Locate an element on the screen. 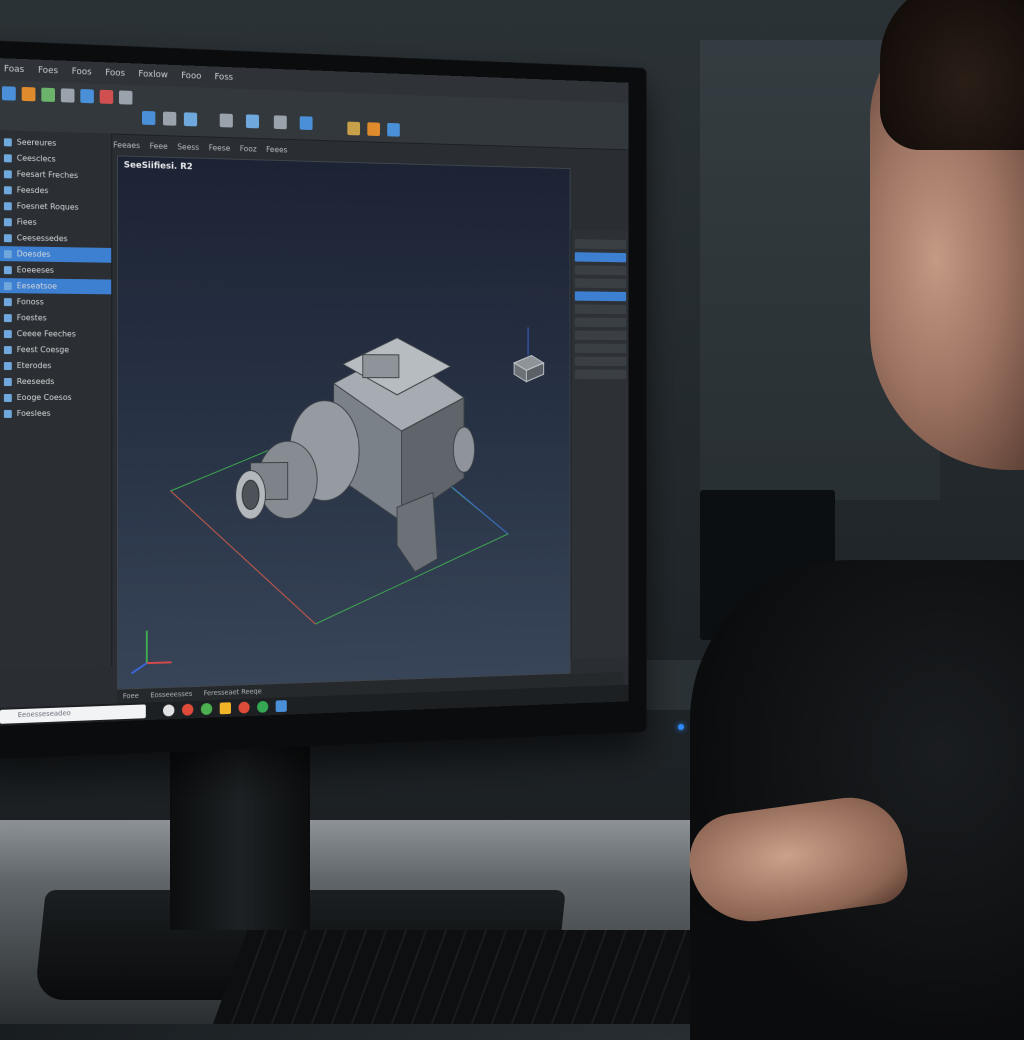 Image resolution: width=1024 pixels, height=1040 pixels. tree-item: Seereures is located at coordinates (55, 143).